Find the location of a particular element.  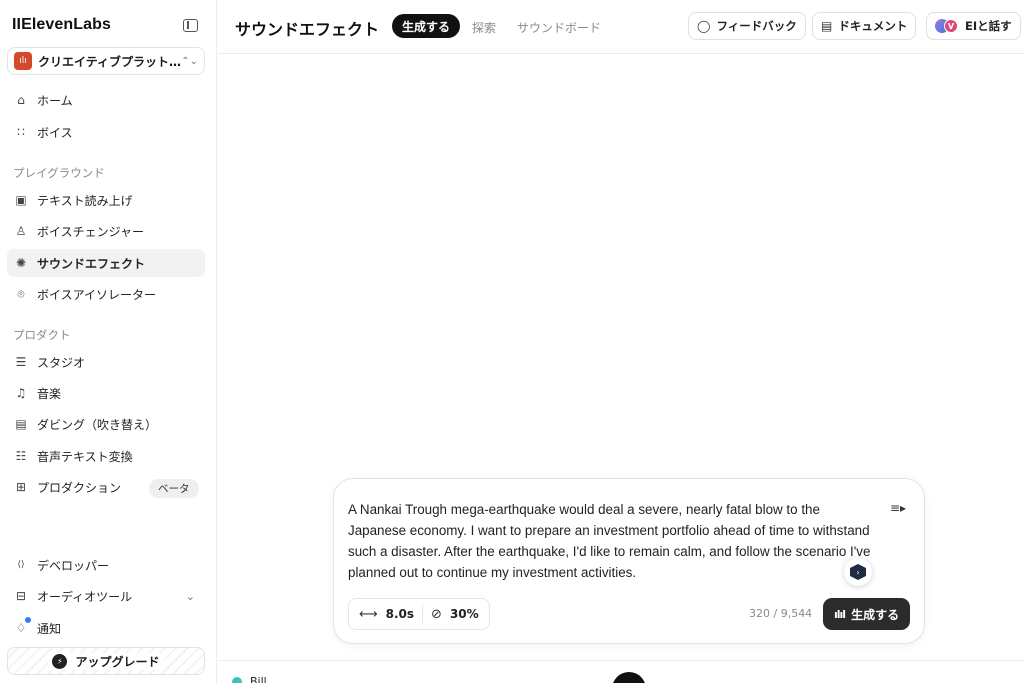

divider is located at coordinates (423, 614).